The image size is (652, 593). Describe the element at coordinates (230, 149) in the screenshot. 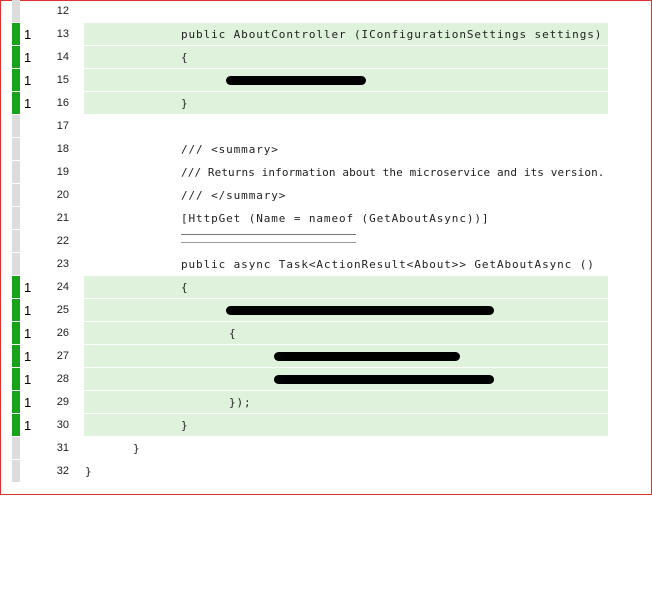

I see `code-text: /// <summary>` at that location.